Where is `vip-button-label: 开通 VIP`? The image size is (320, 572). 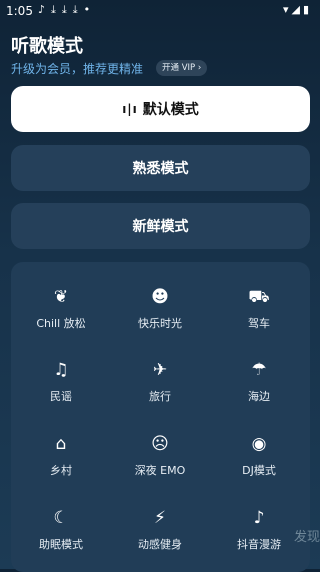
vip-button-label: 开通 VIP is located at coordinates (179, 68).